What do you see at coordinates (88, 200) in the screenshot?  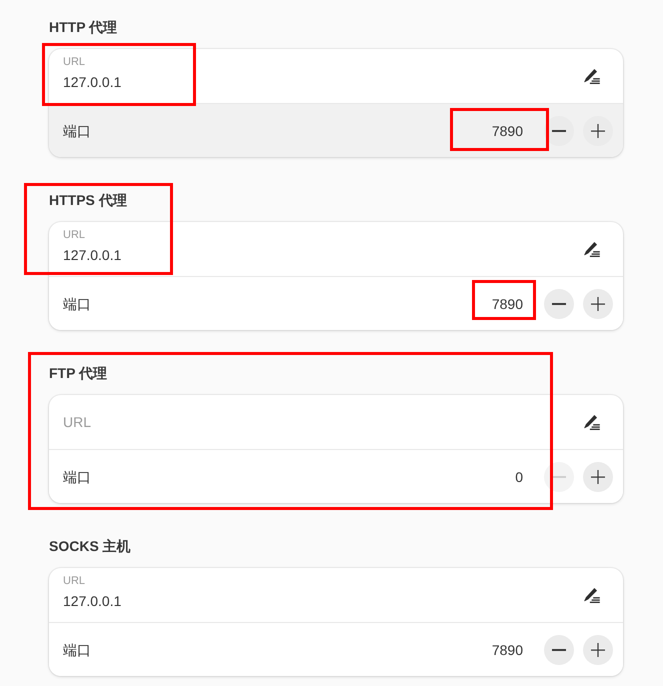 I see `section-heading: HTTPS 代理` at bounding box center [88, 200].